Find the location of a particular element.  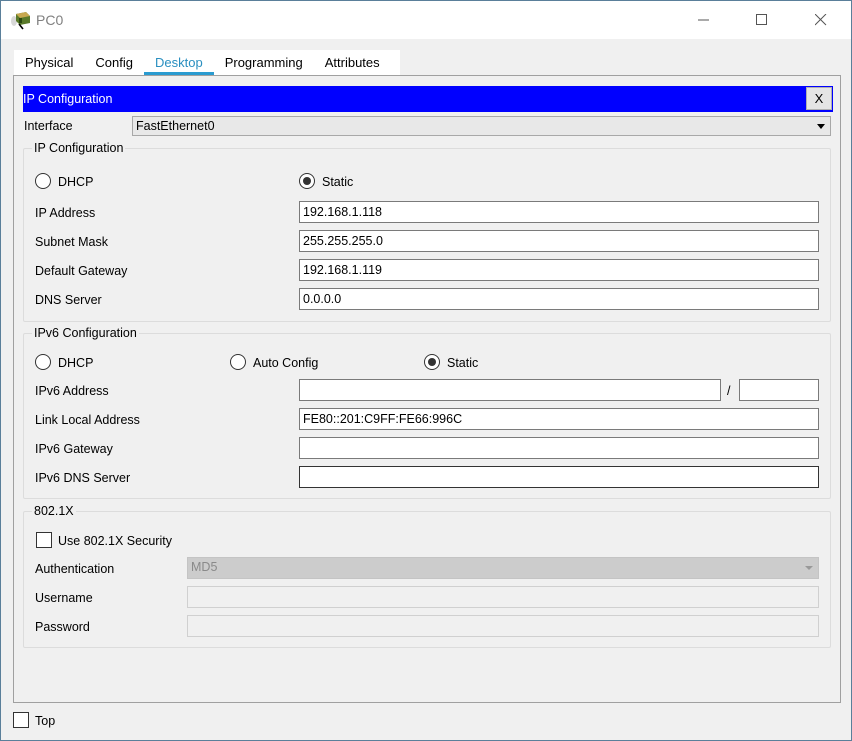

window-title: PC0 is located at coordinates (50, 20).